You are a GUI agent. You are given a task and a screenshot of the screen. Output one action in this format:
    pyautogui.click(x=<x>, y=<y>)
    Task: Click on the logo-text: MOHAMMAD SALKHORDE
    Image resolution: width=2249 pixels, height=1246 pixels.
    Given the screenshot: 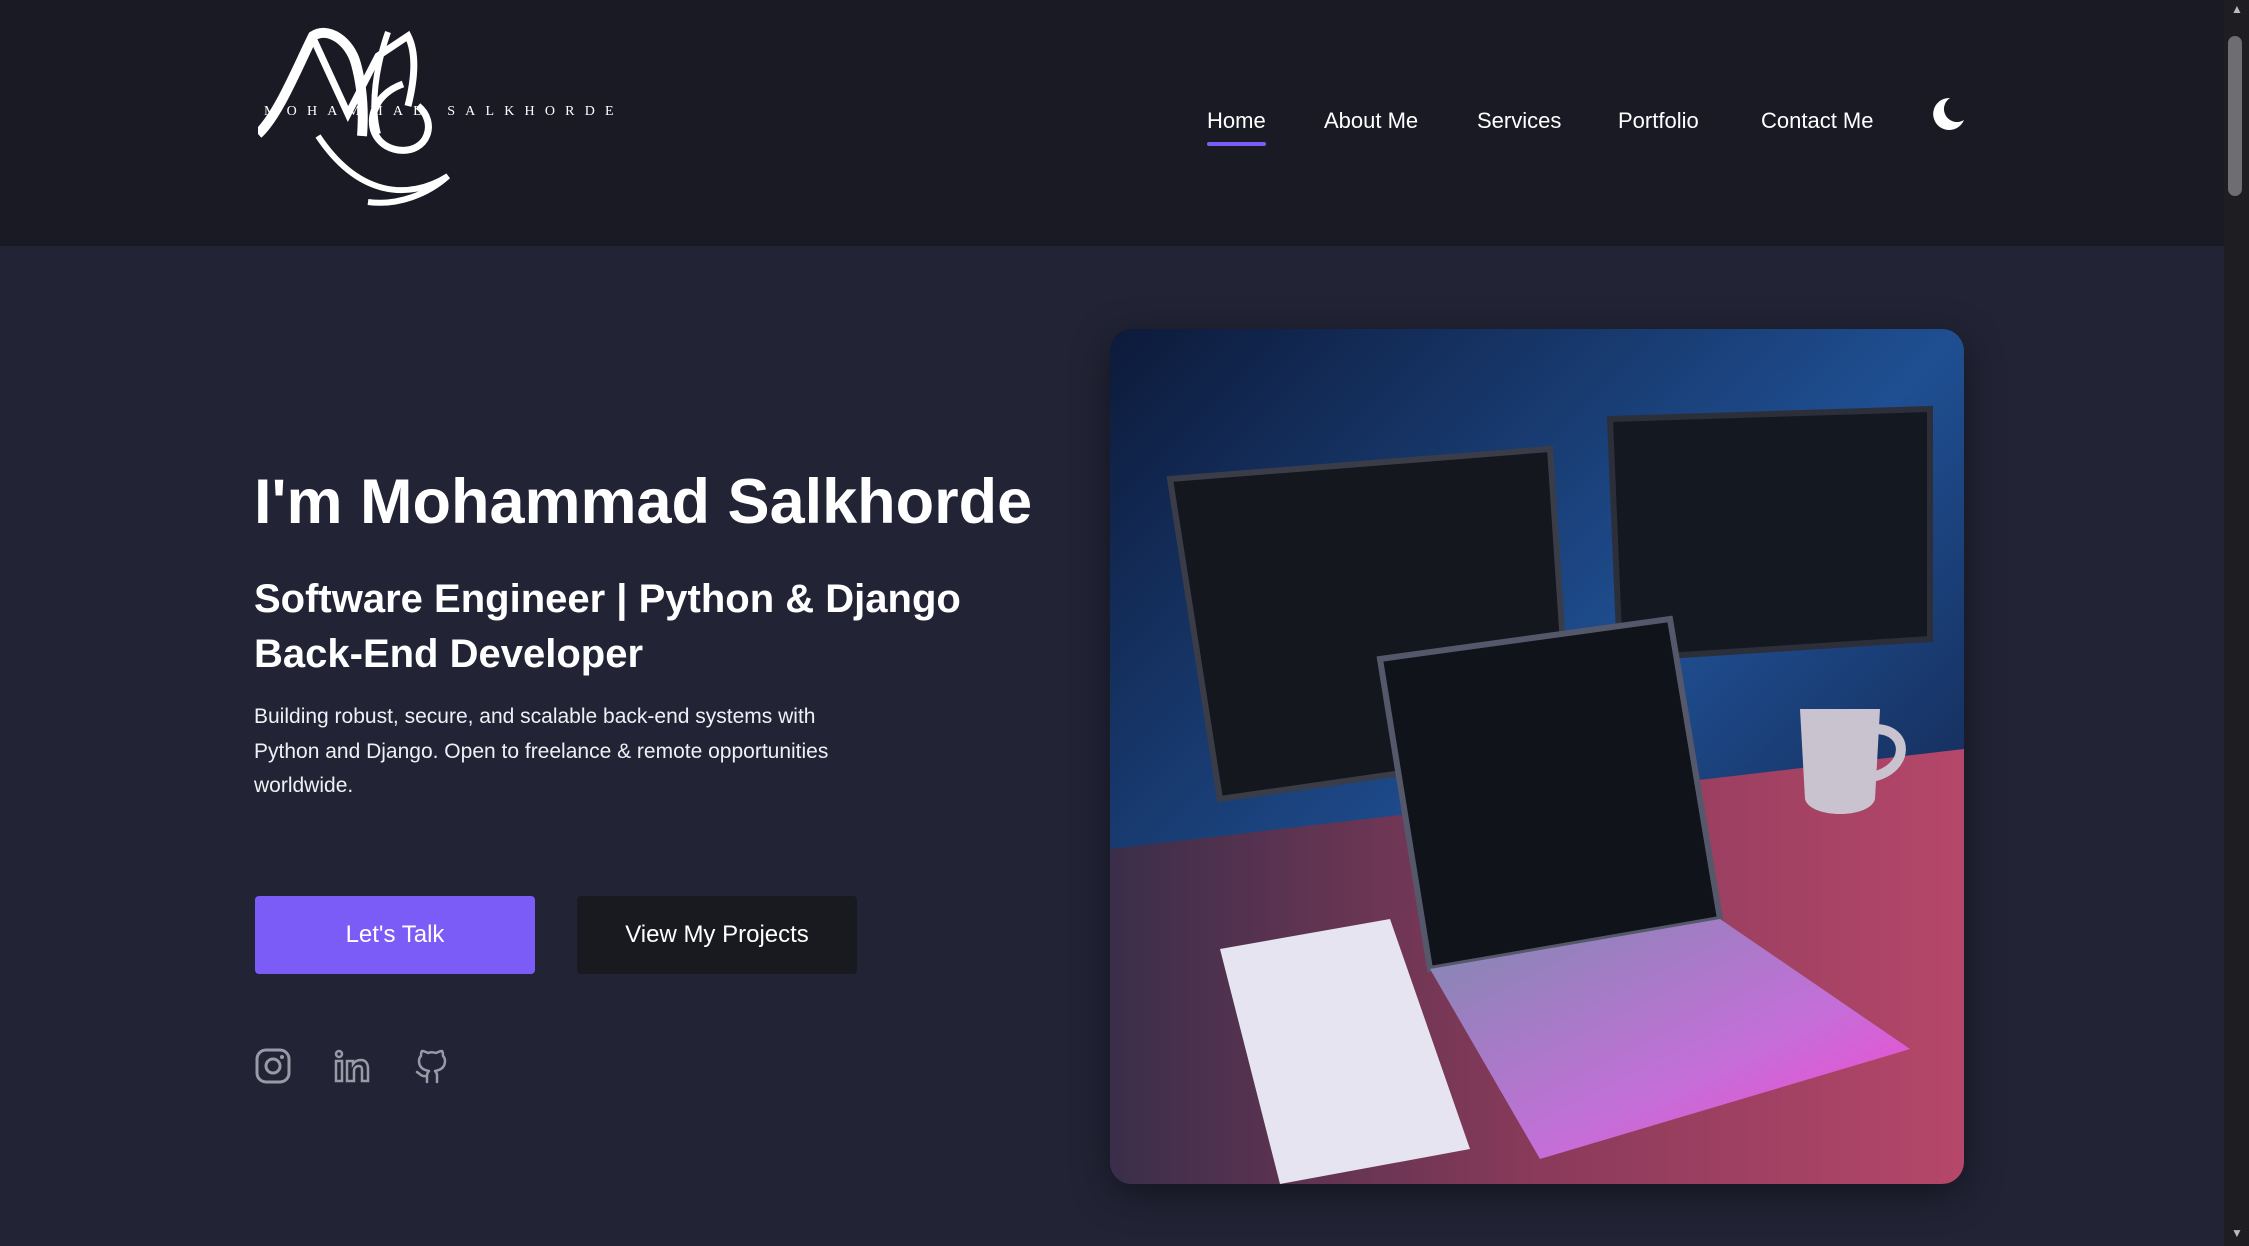 What is the action you would take?
    pyautogui.click(x=444, y=111)
    